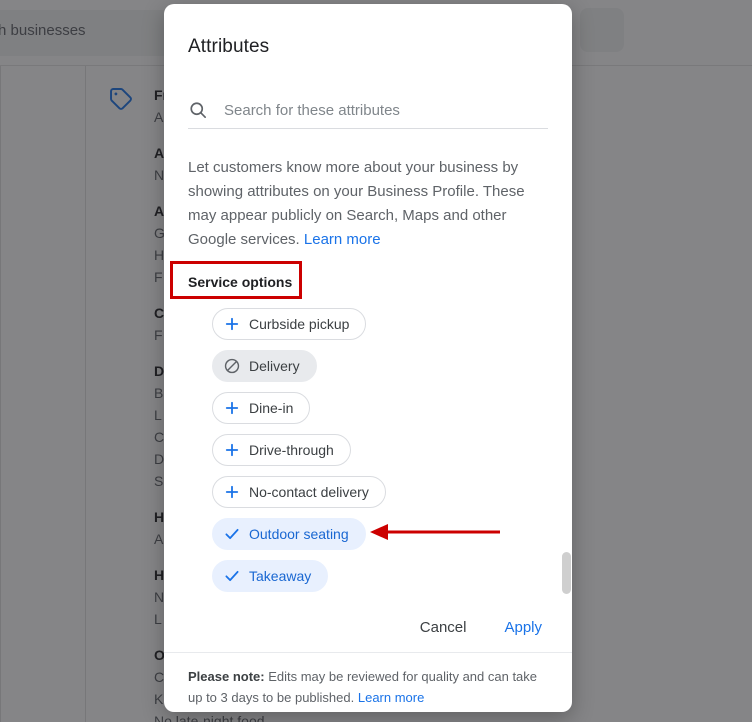 The width and height of the screenshot is (752, 722). I want to click on chip-no-contact-delivery: No-contact delivery, so click(299, 492).